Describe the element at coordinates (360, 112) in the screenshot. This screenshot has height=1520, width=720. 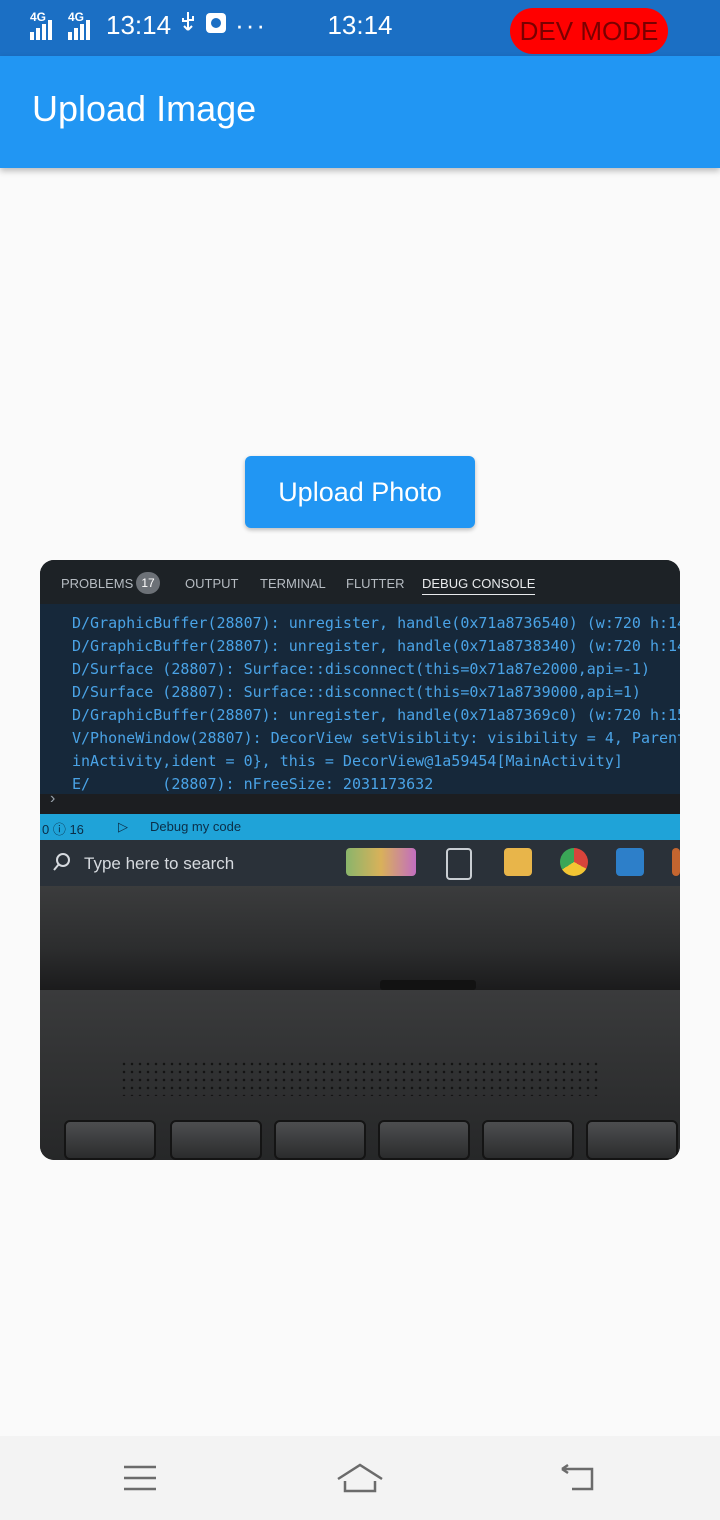
I see `app-bar: Upload Image` at that location.